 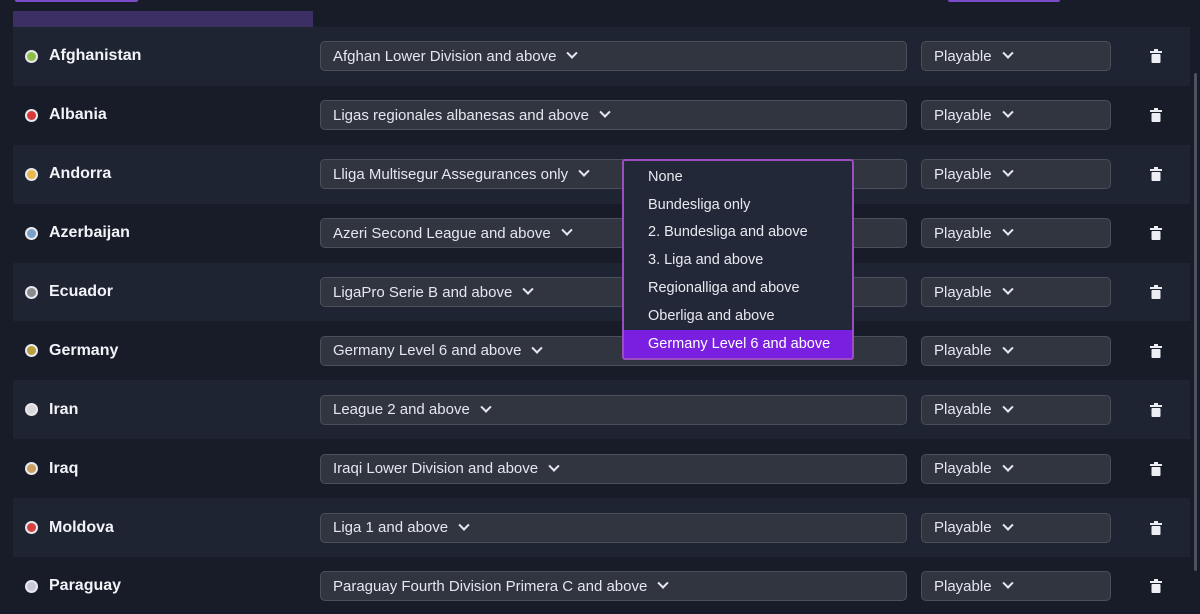 What do you see at coordinates (436, 469) in the screenshot?
I see `league-value: Iraqi Lower Division and above` at bounding box center [436, 469].